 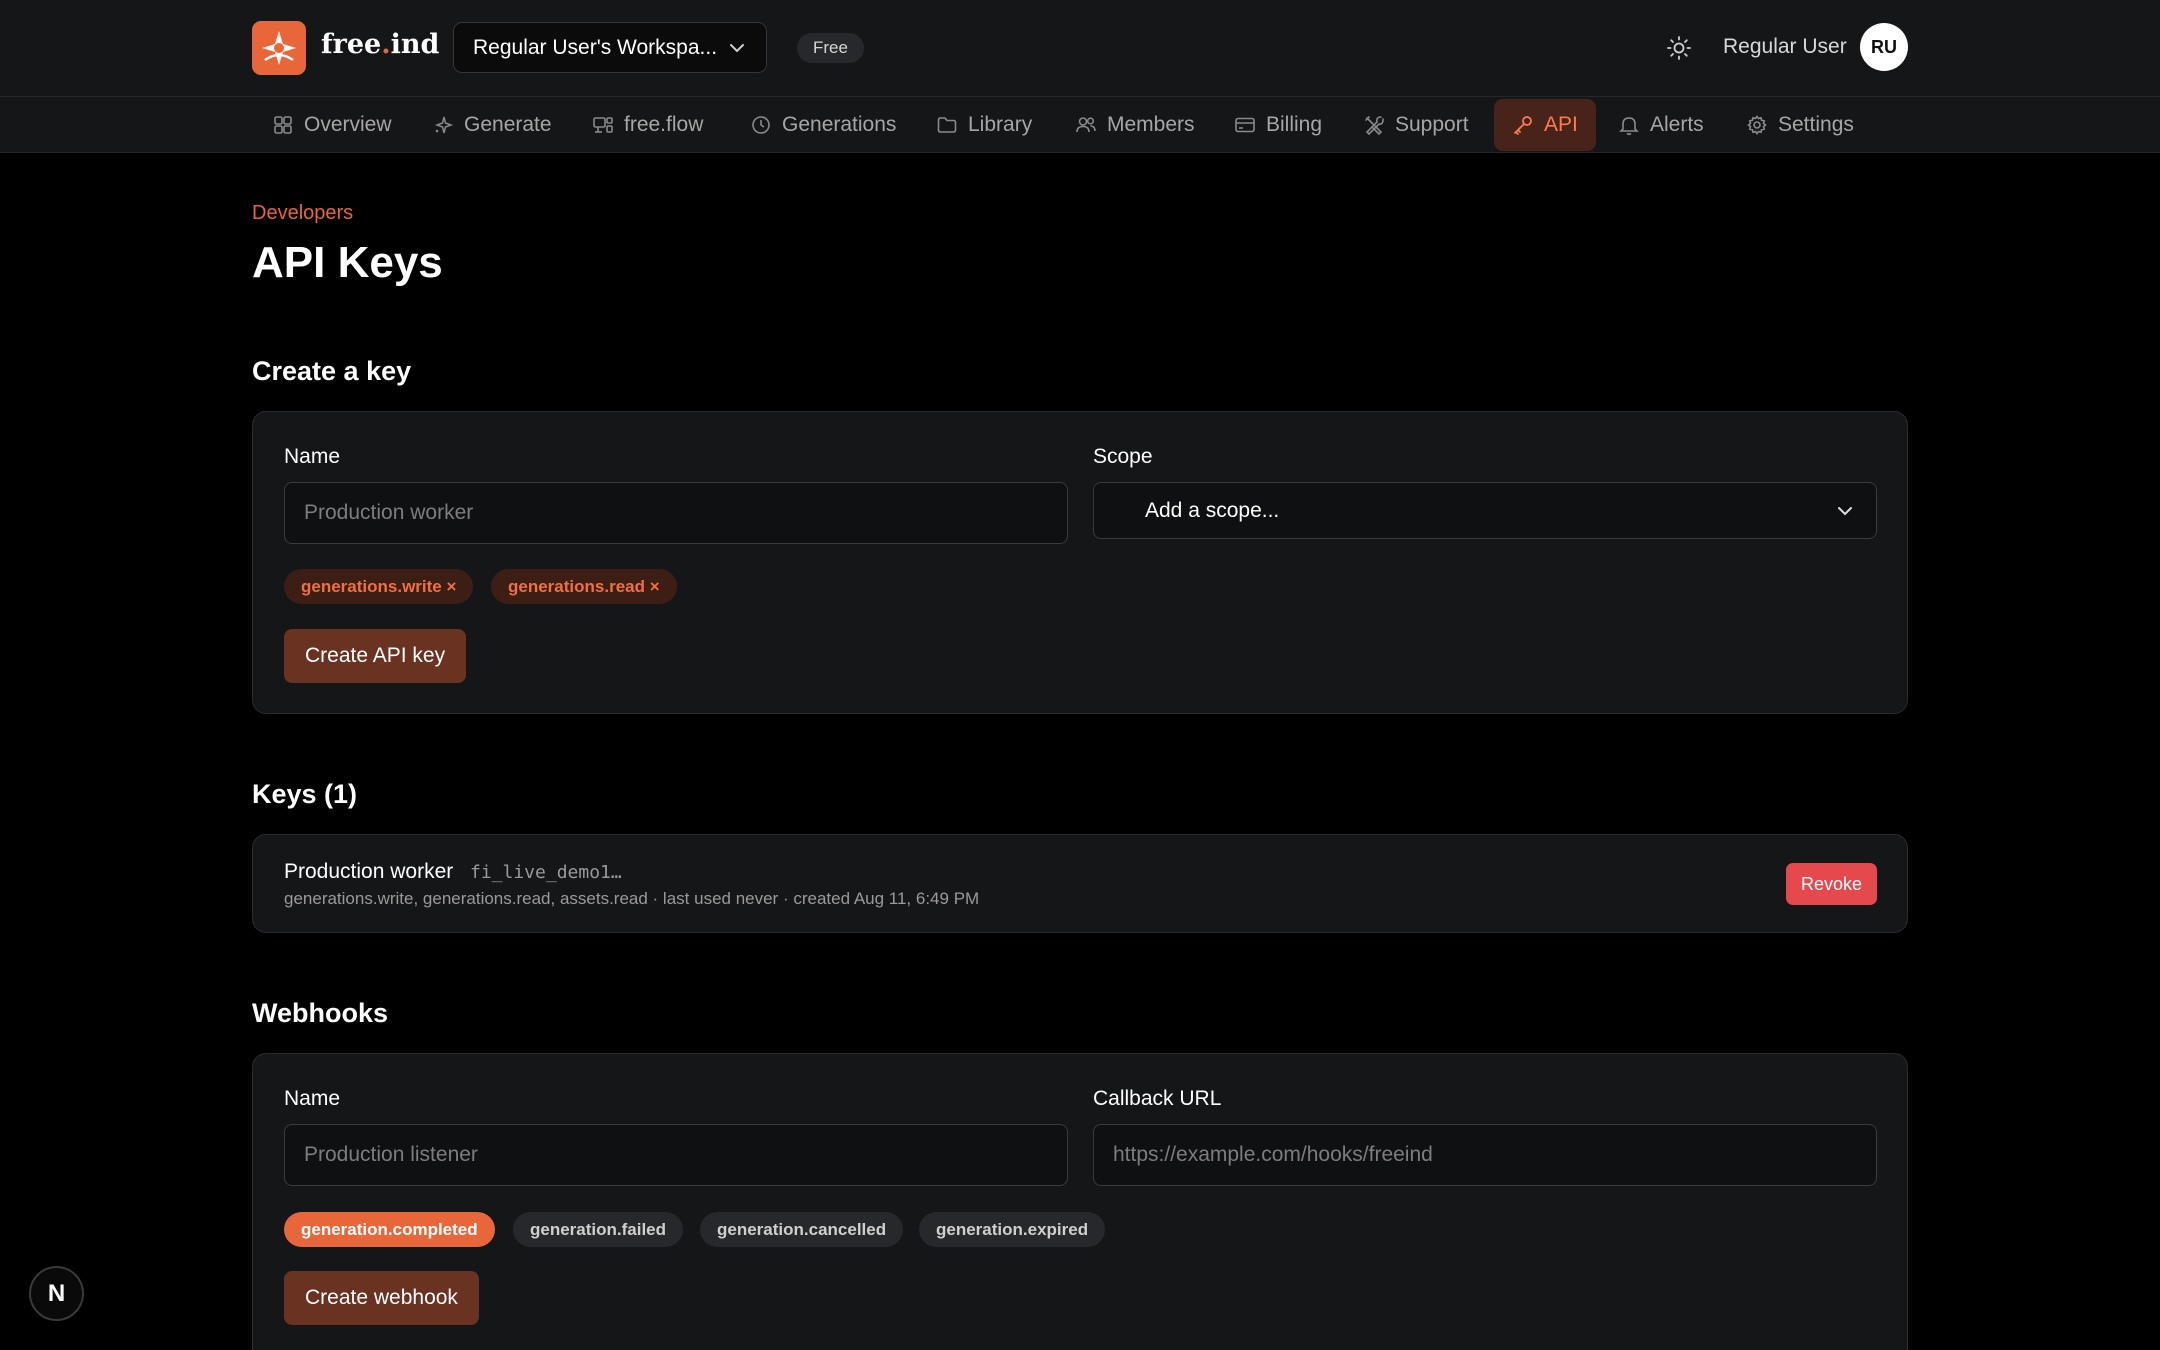 I want to click on webhooks-title: Webhooks, so click(x=320, y=1013).